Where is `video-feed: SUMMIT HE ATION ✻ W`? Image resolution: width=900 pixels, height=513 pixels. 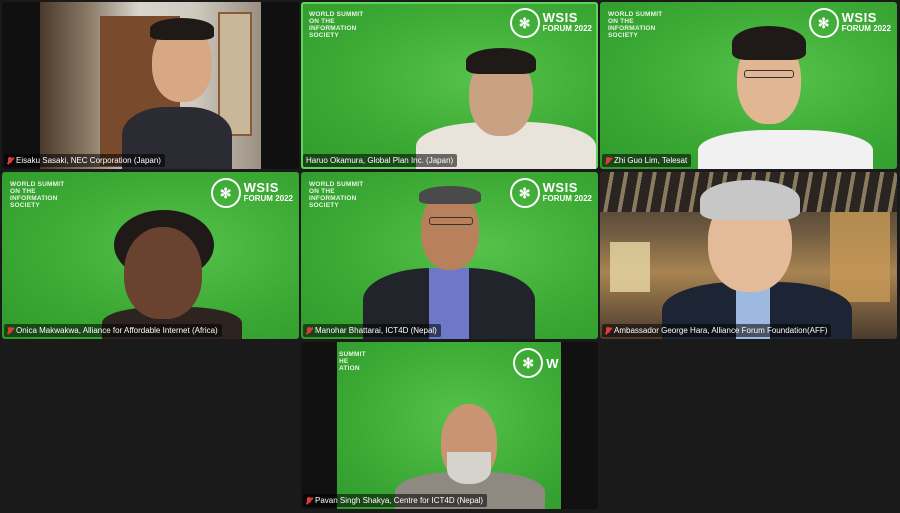 video-feed: SUMMIT HE ATION ✻ W is located at coordinates (449, 425).